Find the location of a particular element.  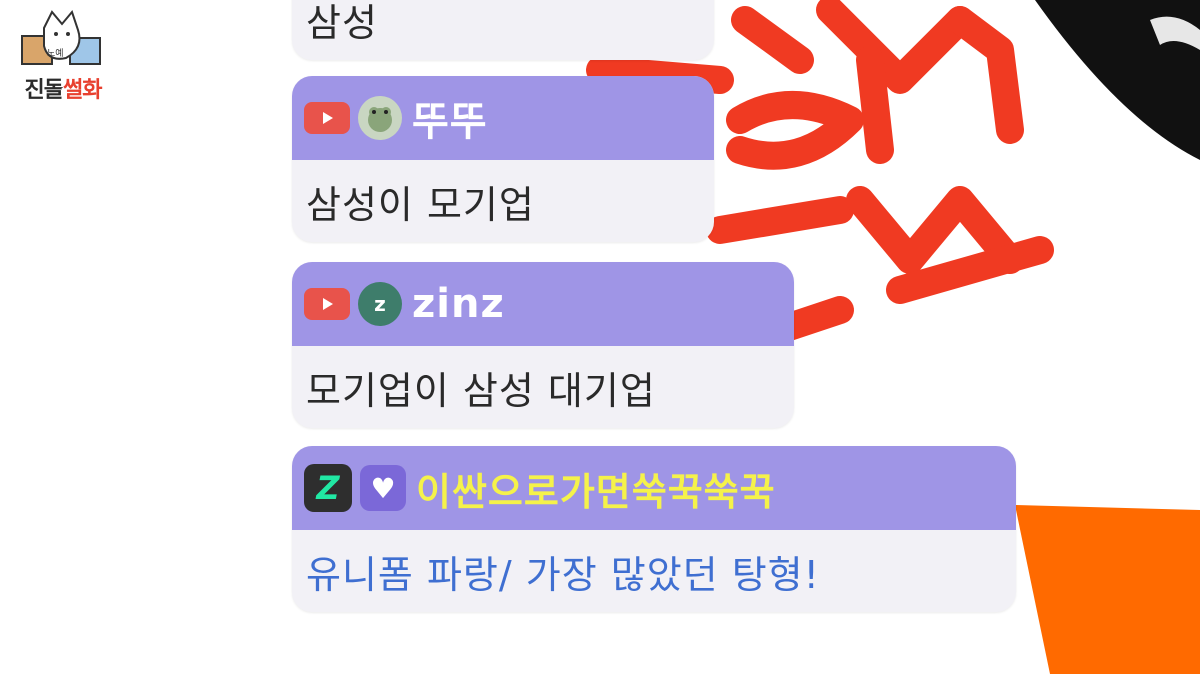

channel-logo: 노예 진돌썰화 is located at coordinates (63, 58).